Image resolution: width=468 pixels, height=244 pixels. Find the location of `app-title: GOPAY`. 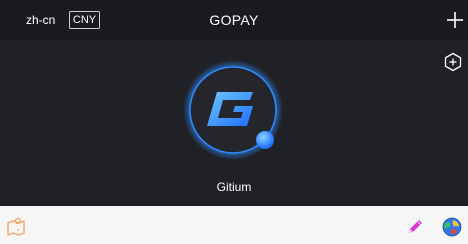

app-title: GOPAY is located at coordinates (234, 20).